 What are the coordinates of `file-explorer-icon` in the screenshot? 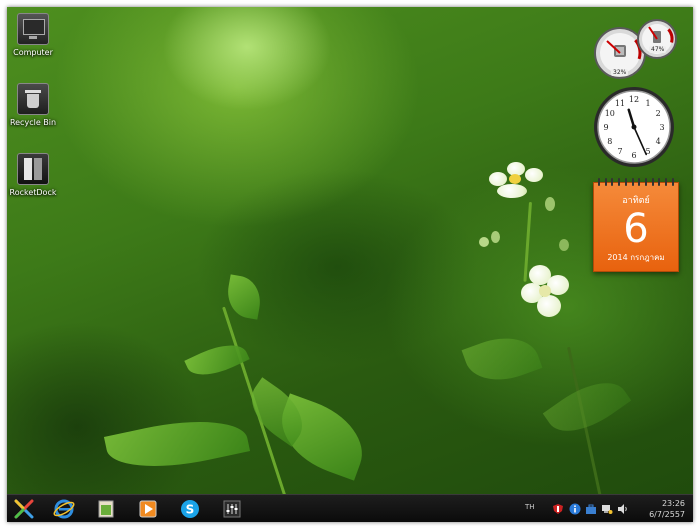 It's located at (106, 509).